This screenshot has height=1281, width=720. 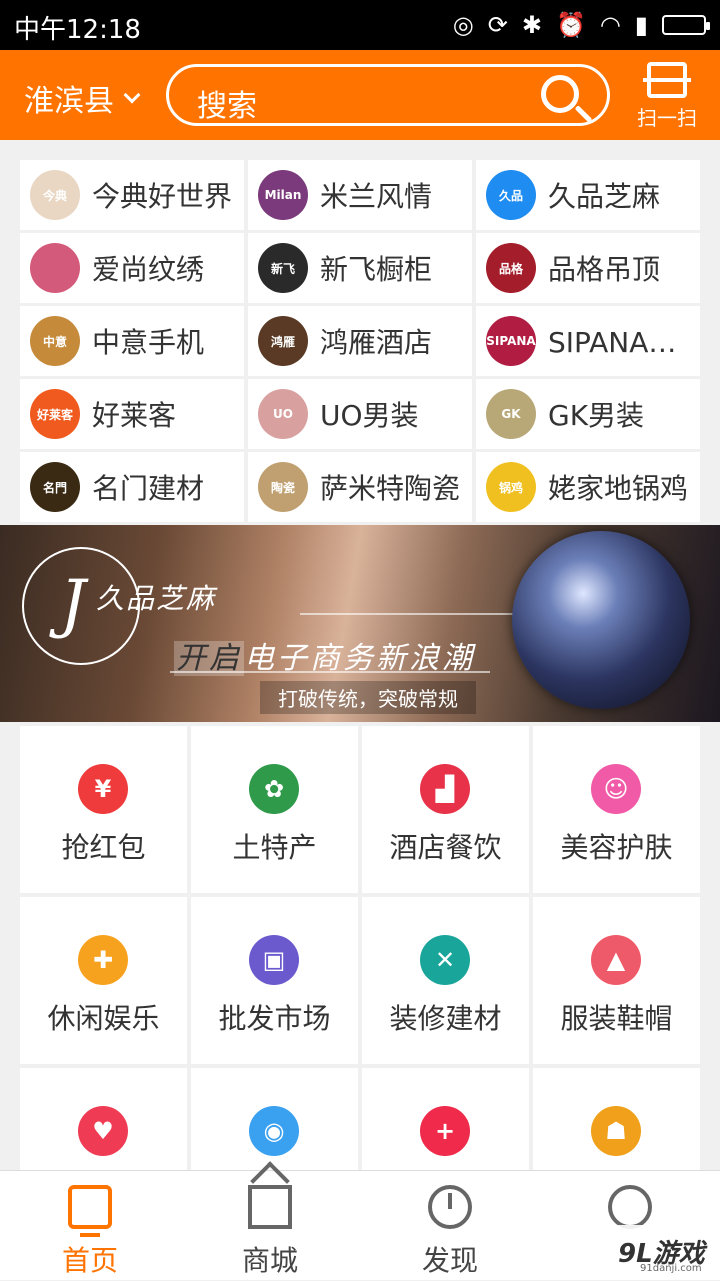 I want to click on brand-item: 好莱客 好莱客, so click(x=132, y=414).